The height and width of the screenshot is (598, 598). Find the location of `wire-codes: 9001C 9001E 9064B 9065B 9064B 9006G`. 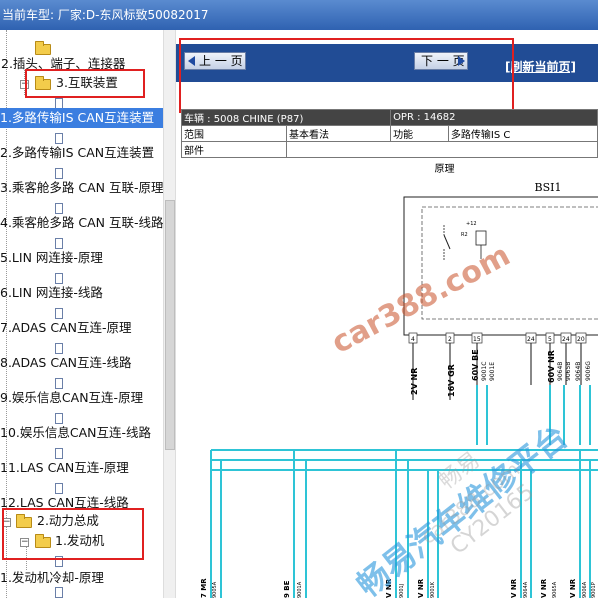

wire-codes: 9001C 9001E 9064B 9065B 9064B 9006G is located at coordinates (536, 371).